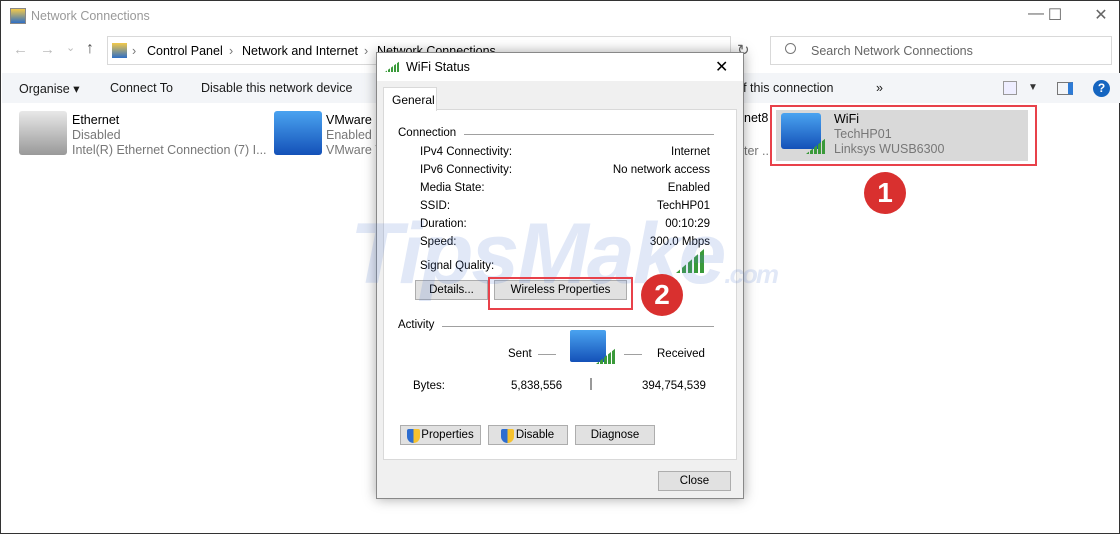 The height and width of the screenshot is (534, 1120). I want to click on signal-quality-row: Signal Quality:, so click(457, 266).